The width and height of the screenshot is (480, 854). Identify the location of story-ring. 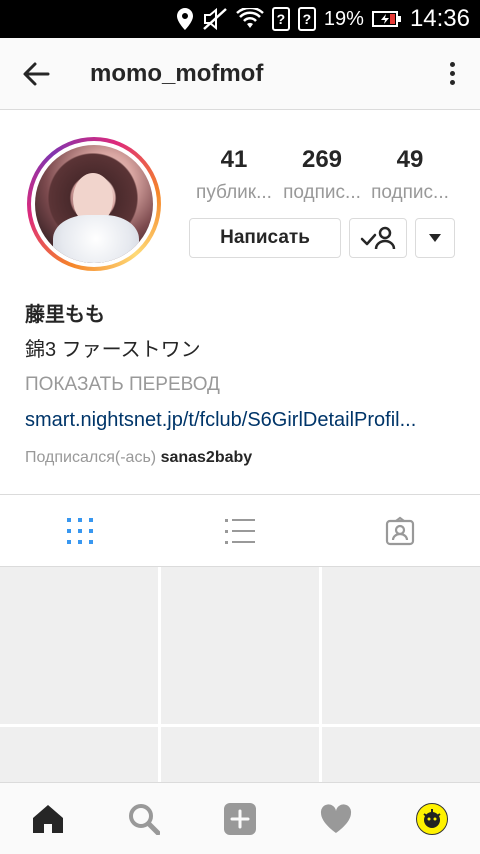
(94, 204).